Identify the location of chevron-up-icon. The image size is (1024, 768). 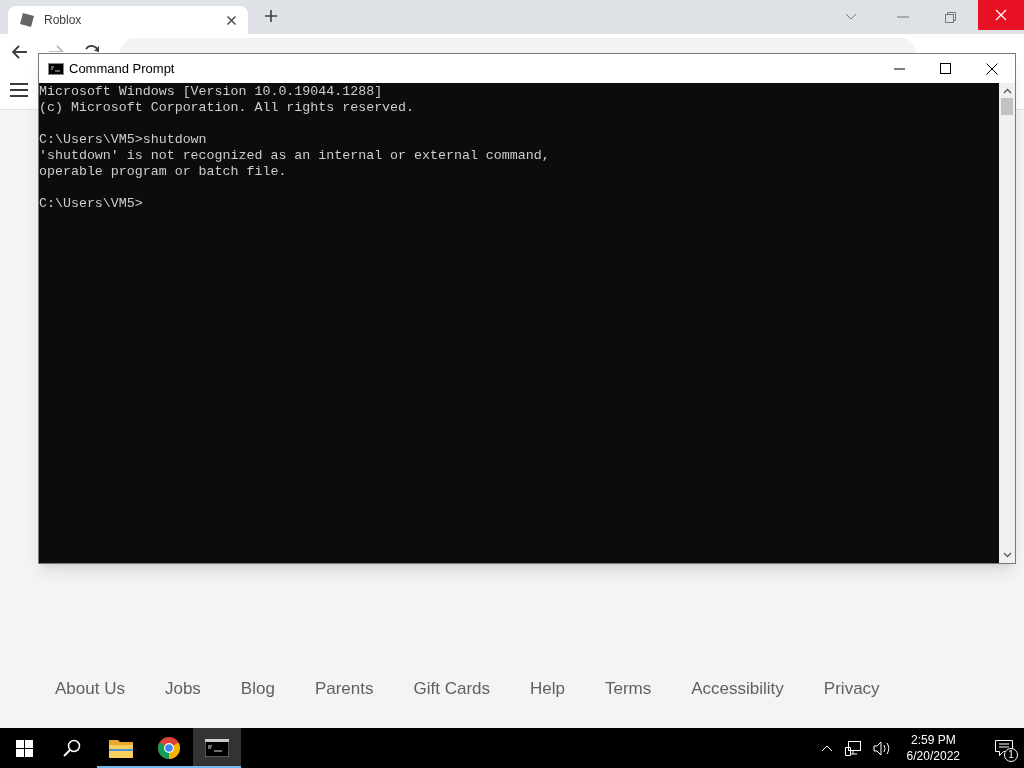
(826, 748).